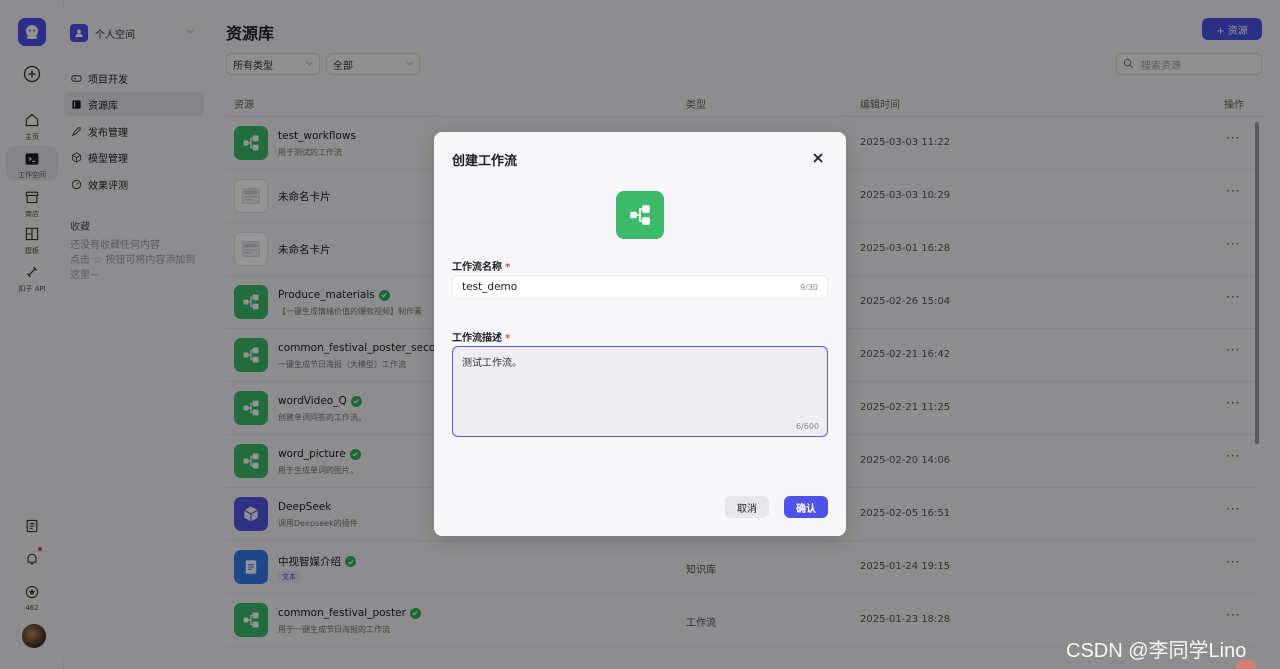 Image resolution: width=1280 pixels, height=669 pixels. Describe the element at coordinates (818, 158) in the screenshot. I see `close-icon` at that location.